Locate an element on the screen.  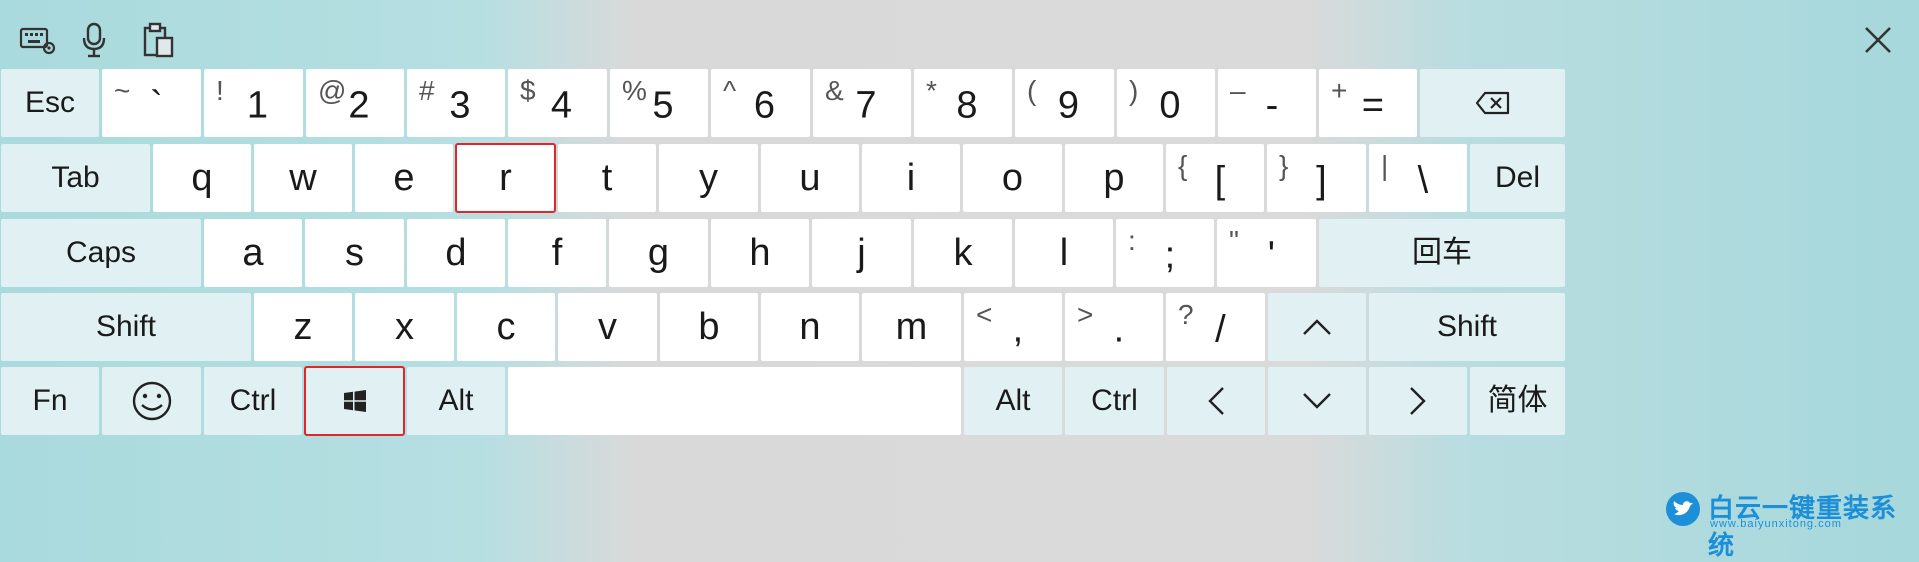
key-label: [ is located at coordinates (1220, 180).